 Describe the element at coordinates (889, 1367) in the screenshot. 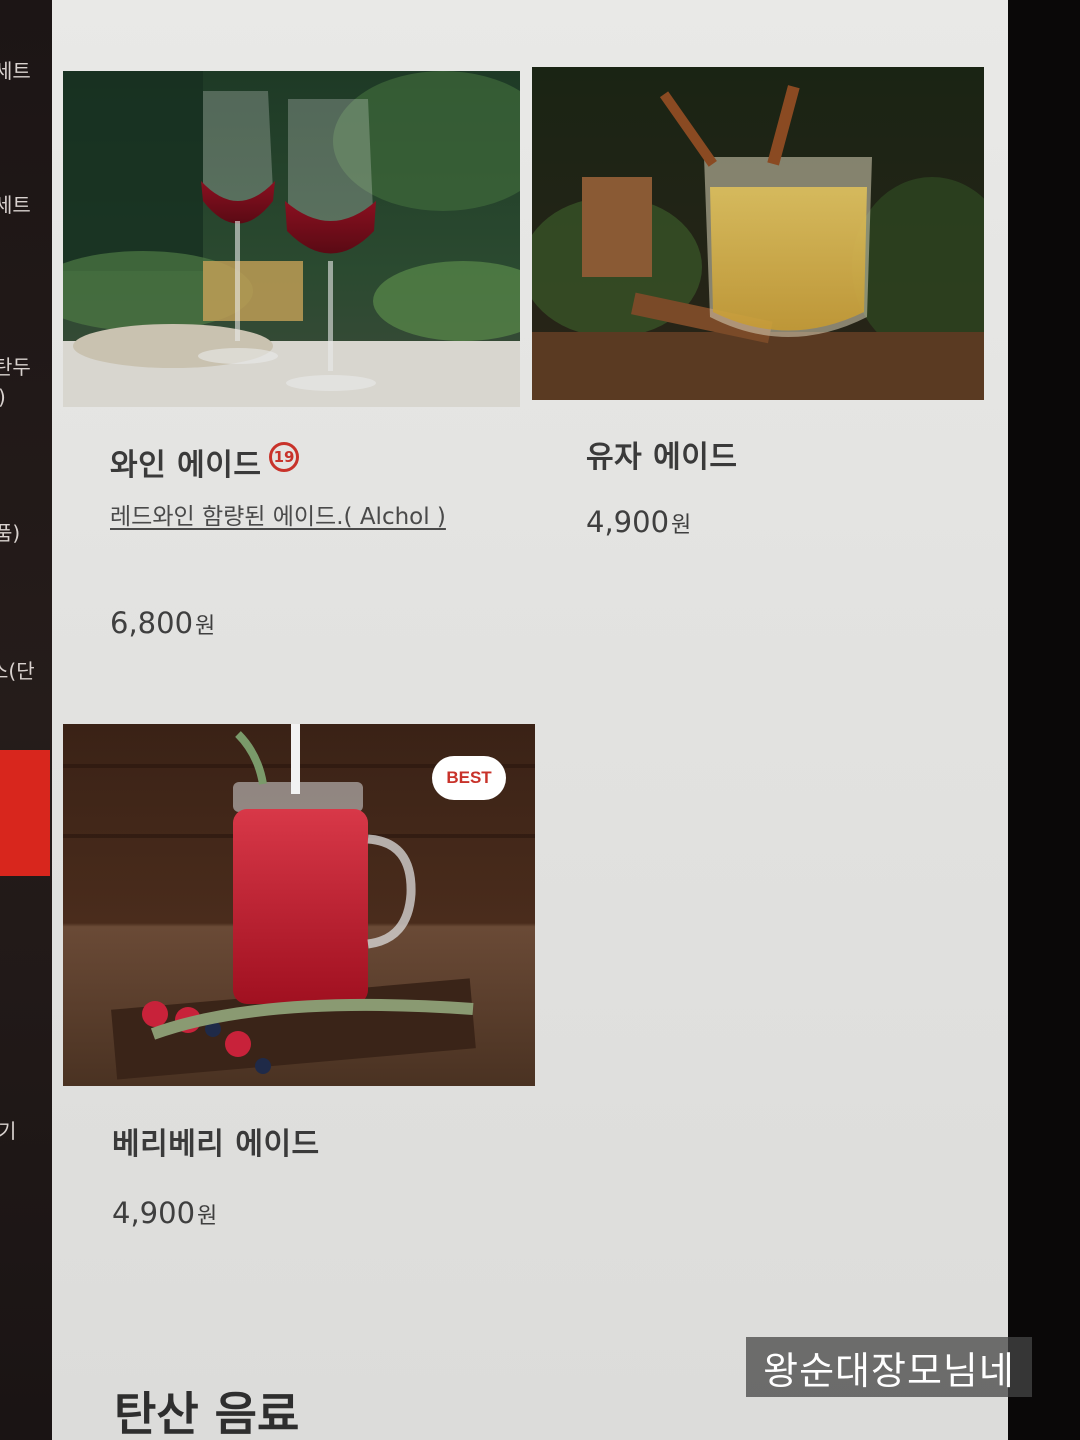

I see `watermark-label: 왕순대장모님네` at that location.